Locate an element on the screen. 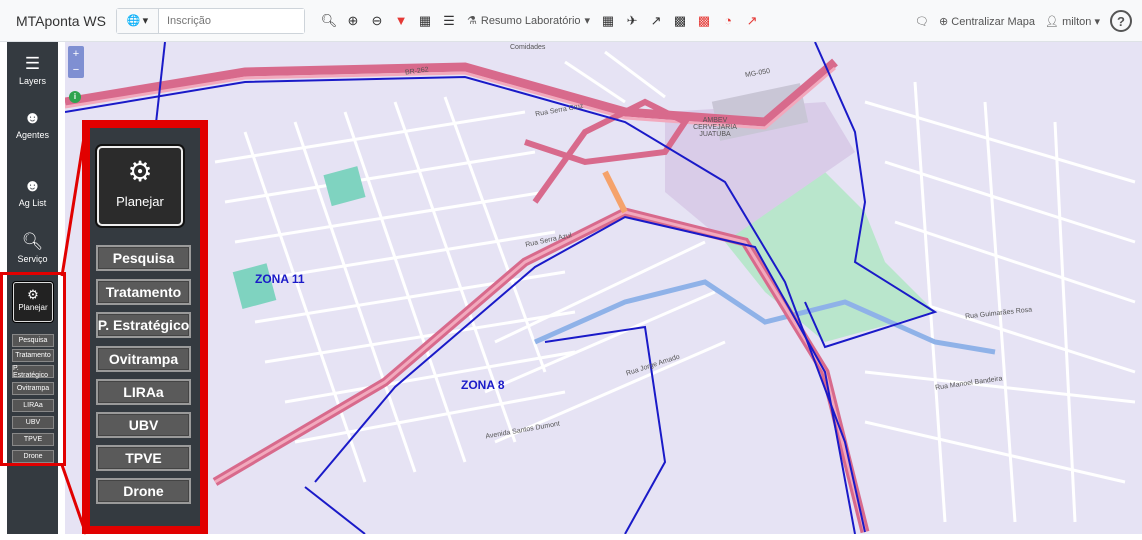 Image resolution: width=1142 pixels, height=540 pixels. resumo-laboratorio-dropdown: ⚗ Resumo Laboratório ▾ is located at coordinates (528, 21).